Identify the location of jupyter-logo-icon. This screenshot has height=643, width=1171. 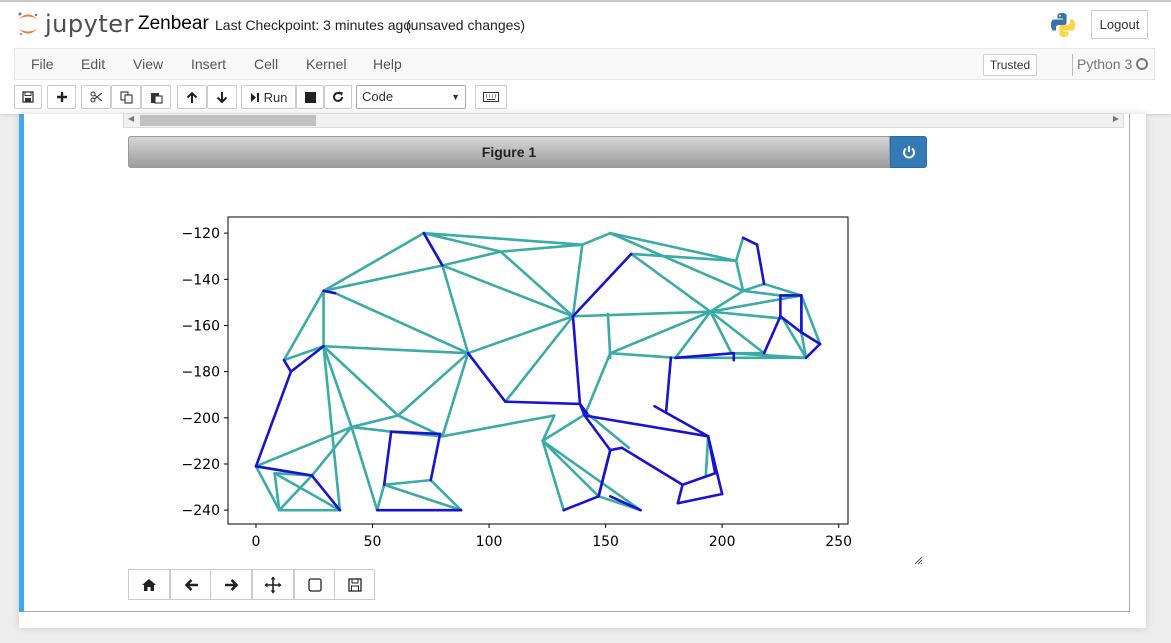
(28, 24).